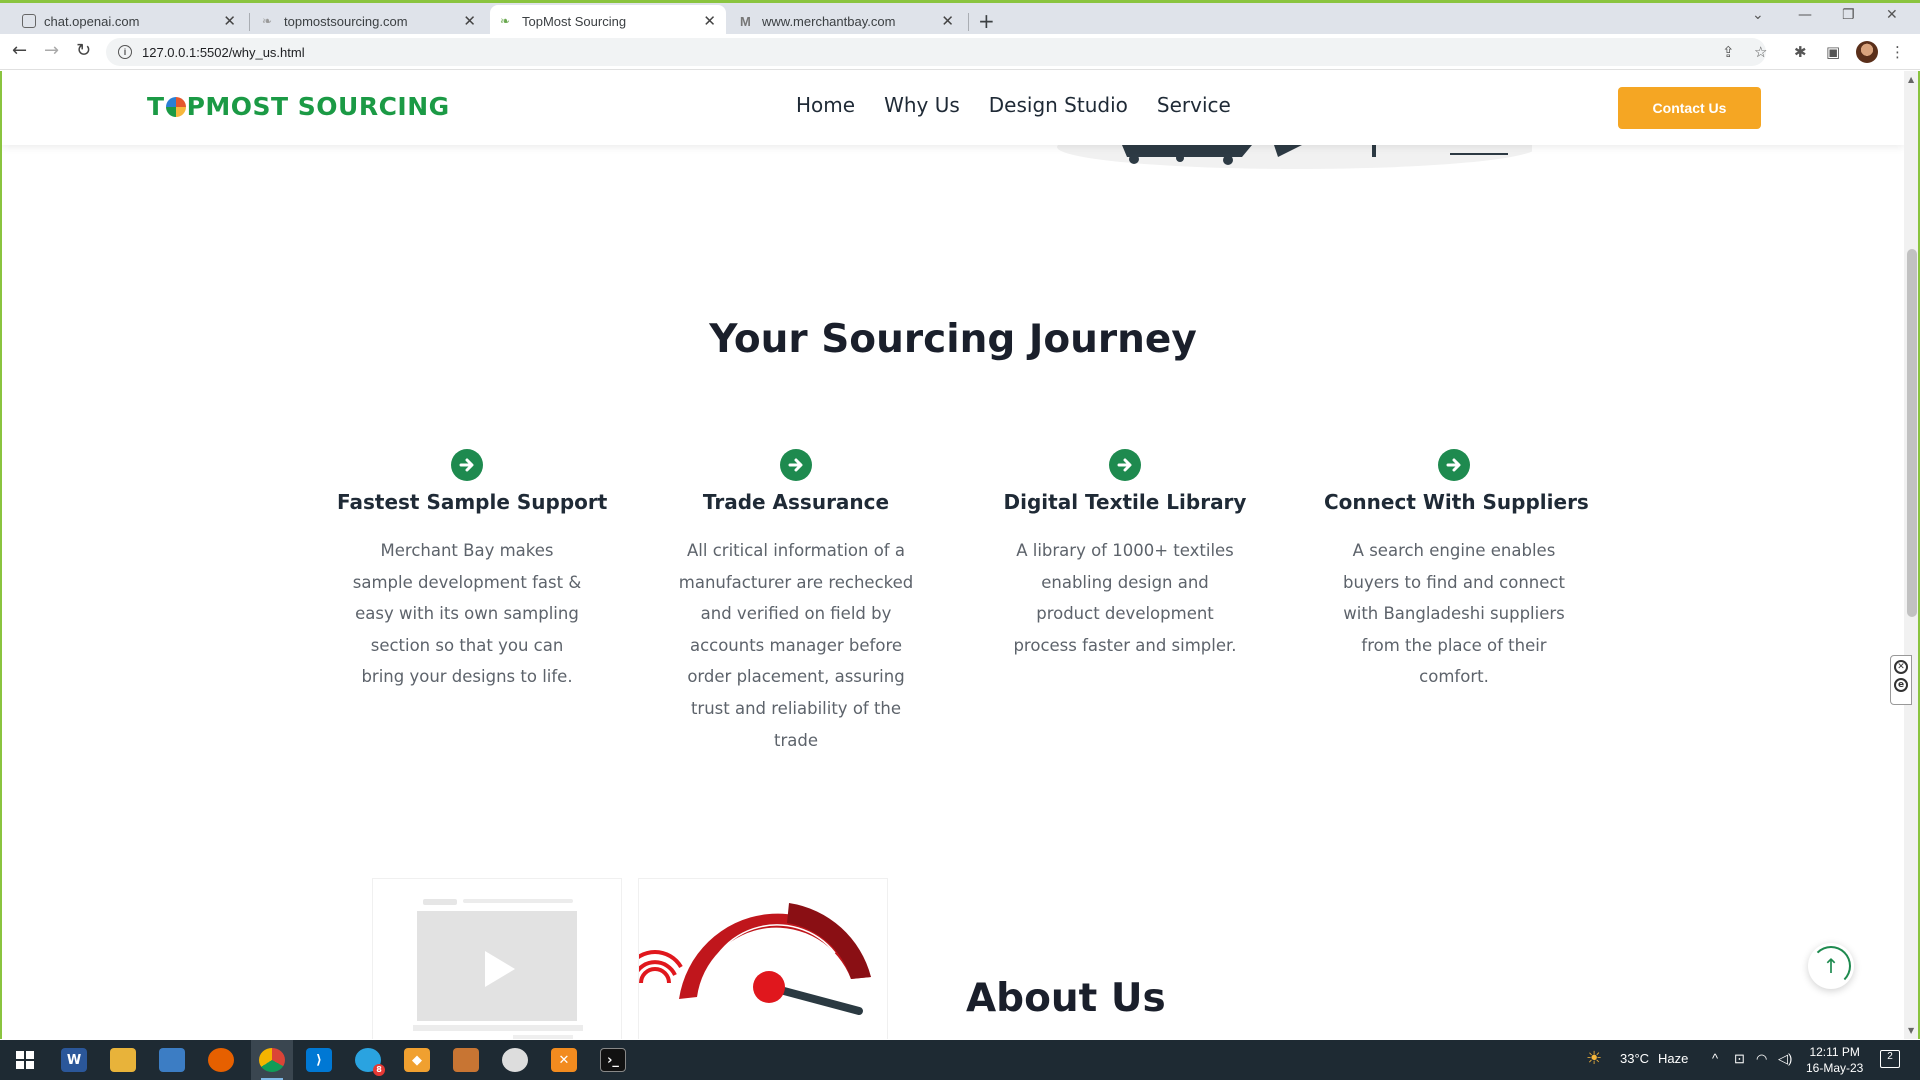 The width and height of the screenshot is (1920, 1080). I want to click on site-logo: T PMOST SOURCING, so click(298, 106).